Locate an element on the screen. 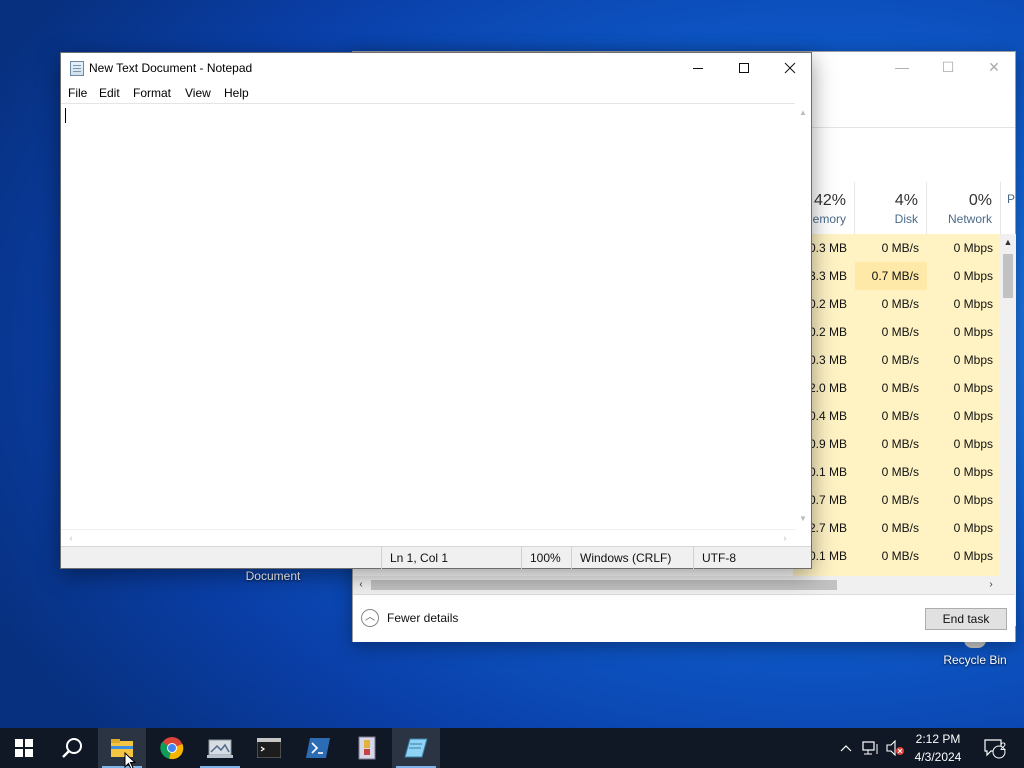 The image size is (1024, 768). tm-scroll-left-icon: ‹ is located at coordinates (361, 585).